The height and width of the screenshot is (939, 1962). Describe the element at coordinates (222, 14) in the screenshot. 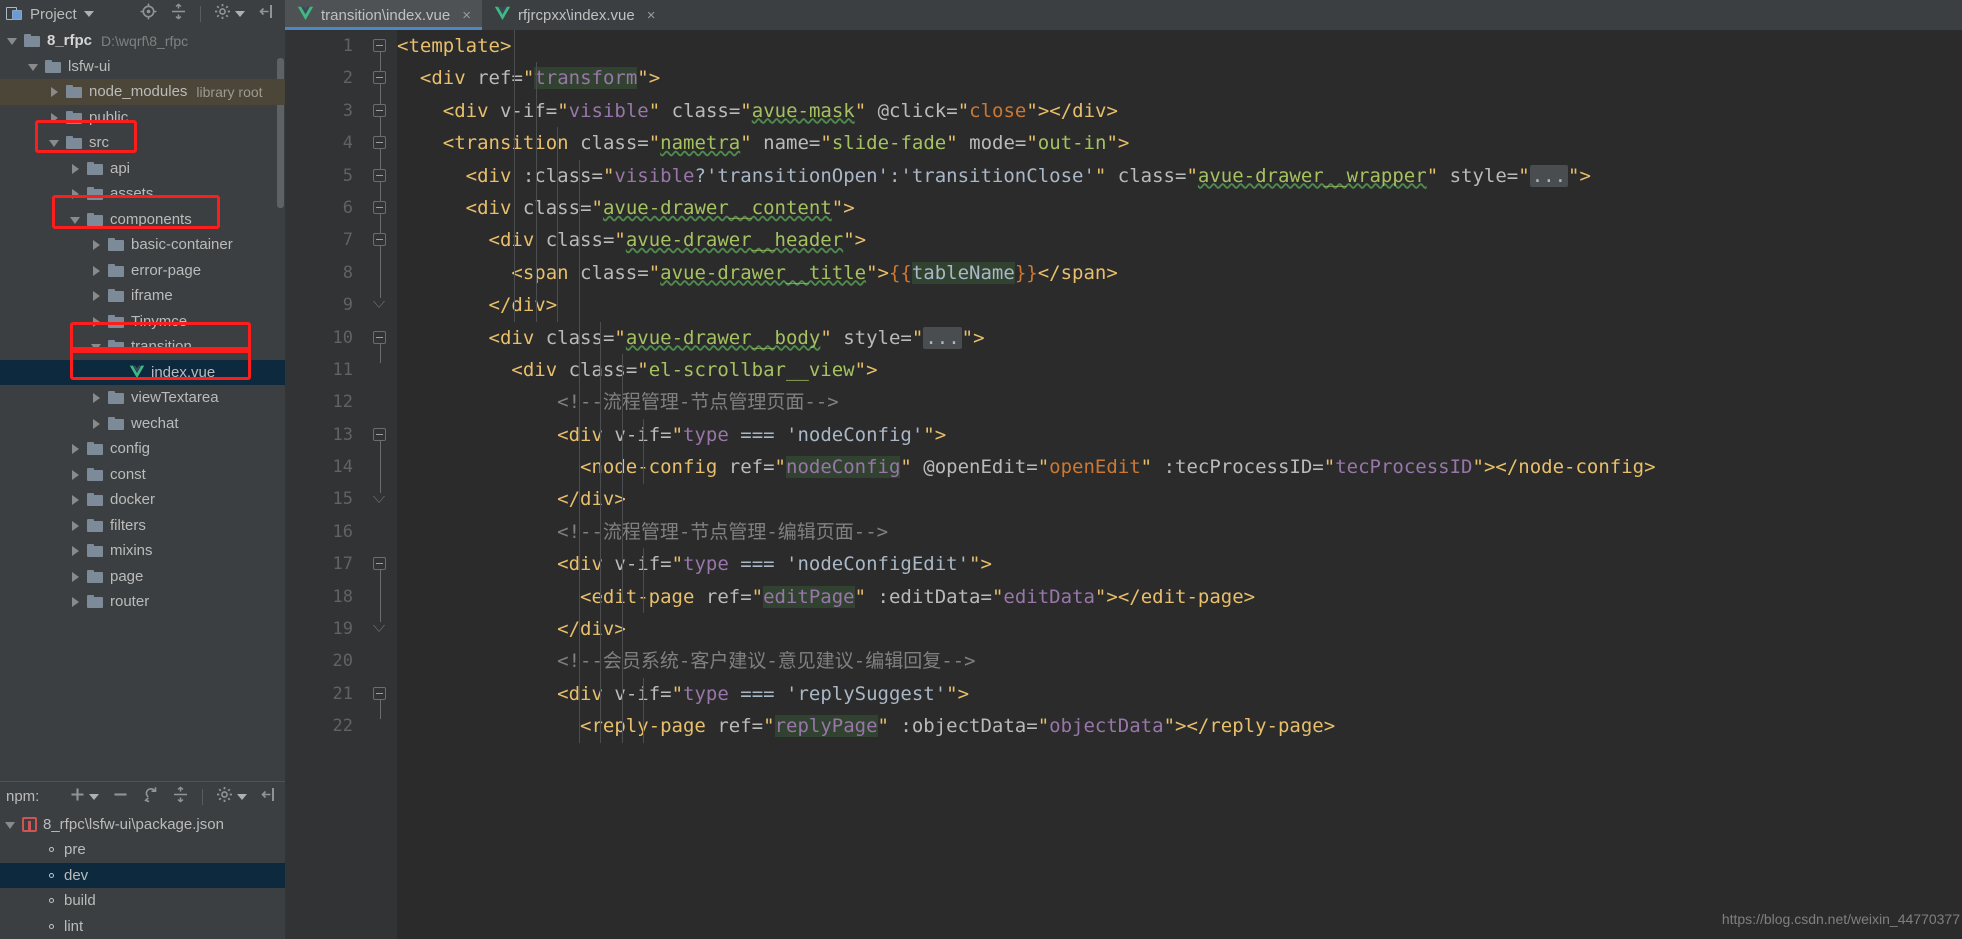

I see `gear-icon` at that location.